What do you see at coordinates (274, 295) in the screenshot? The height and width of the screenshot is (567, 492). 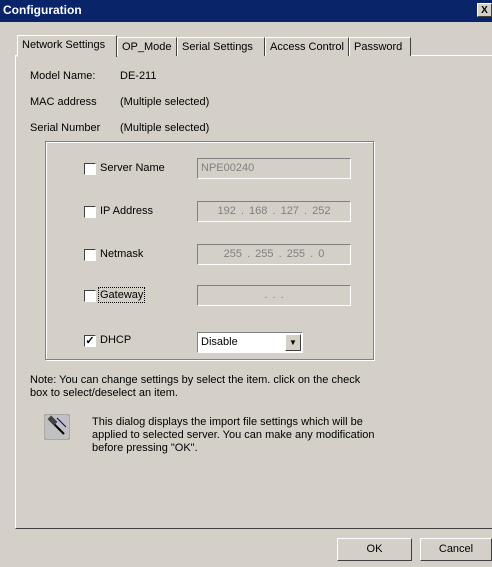 I see `gateway-input: . . .` at bounding box center [274, 295].